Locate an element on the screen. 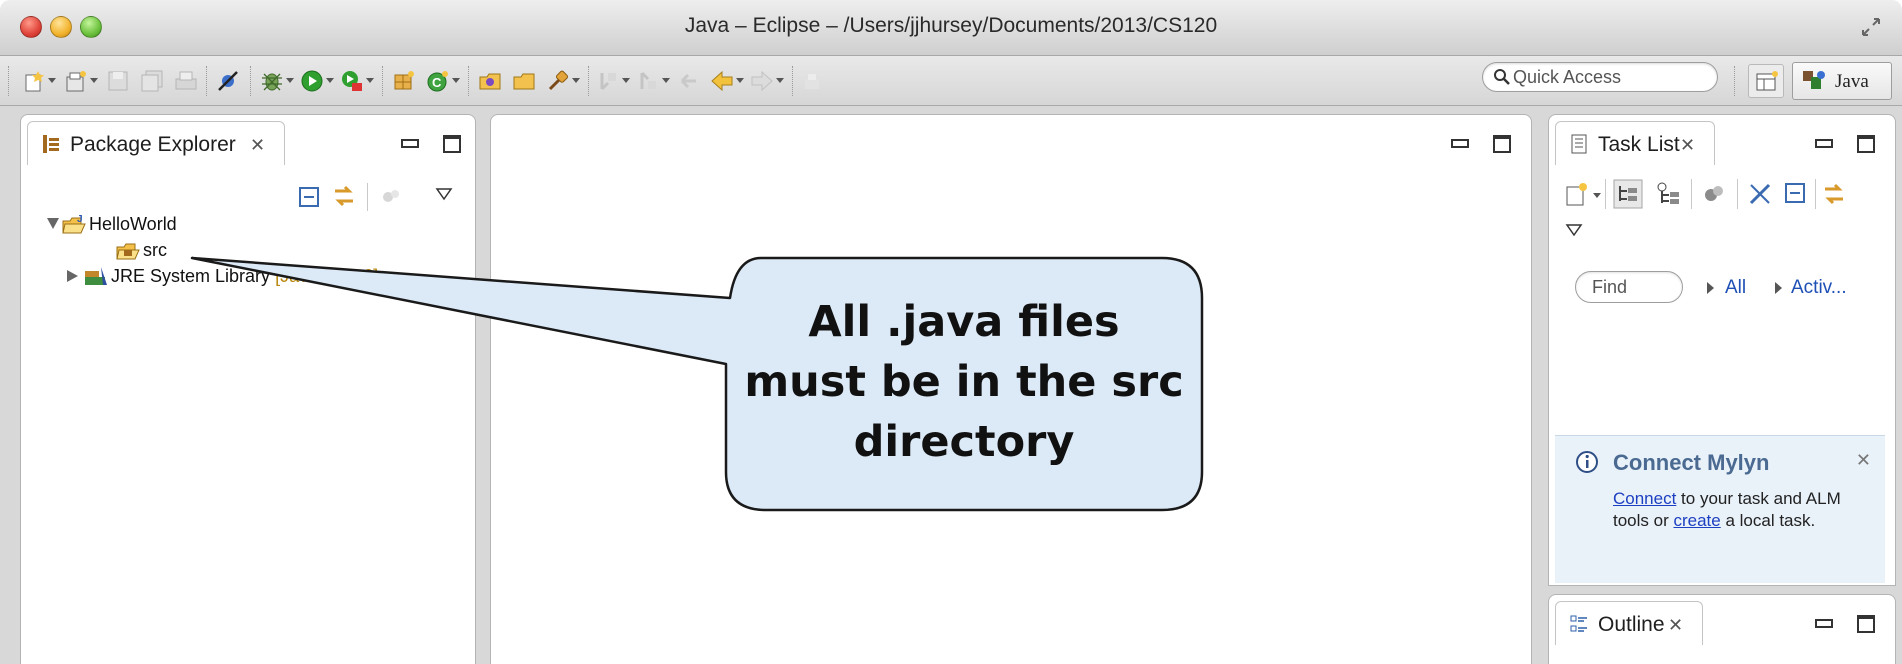  quick-access-input is located at coordinates (1611, 77).